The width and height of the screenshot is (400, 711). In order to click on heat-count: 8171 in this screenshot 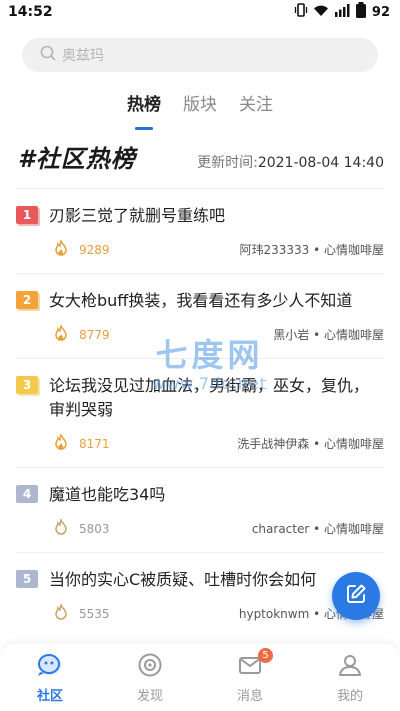, I will do `click(94, 443)`.